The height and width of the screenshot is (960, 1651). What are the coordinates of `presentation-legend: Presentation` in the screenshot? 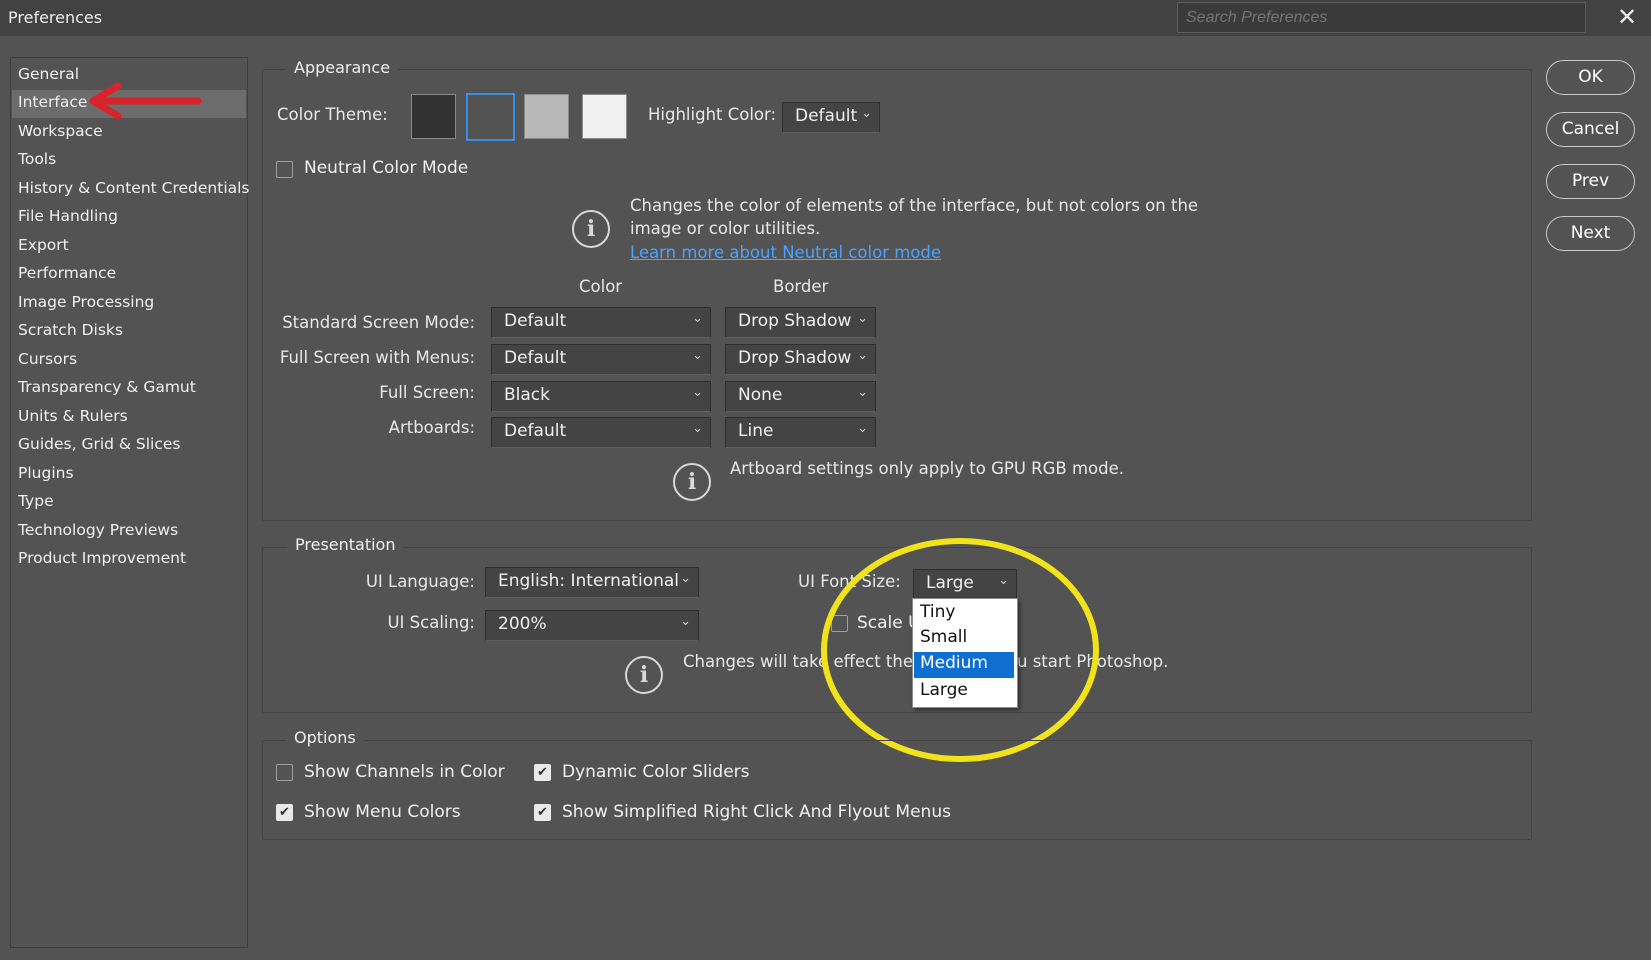 It's located at (345, 544).